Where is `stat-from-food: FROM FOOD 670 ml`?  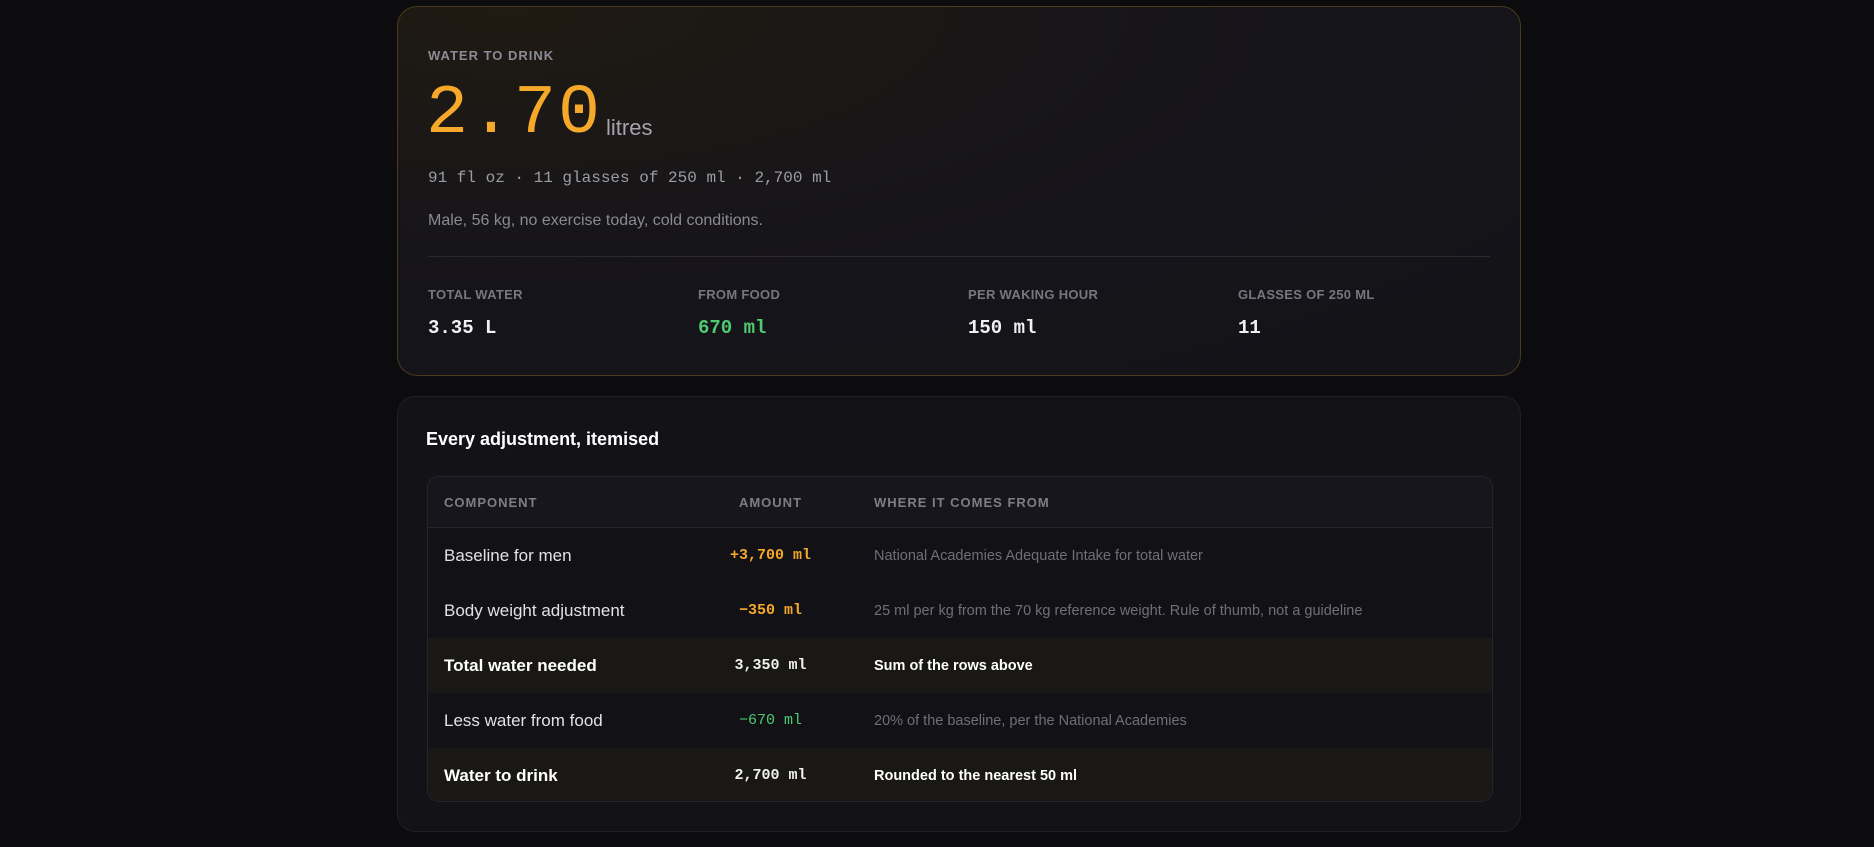 stat-from-food: FROM FOOD 670 ml is located at coordinates (818, 313).